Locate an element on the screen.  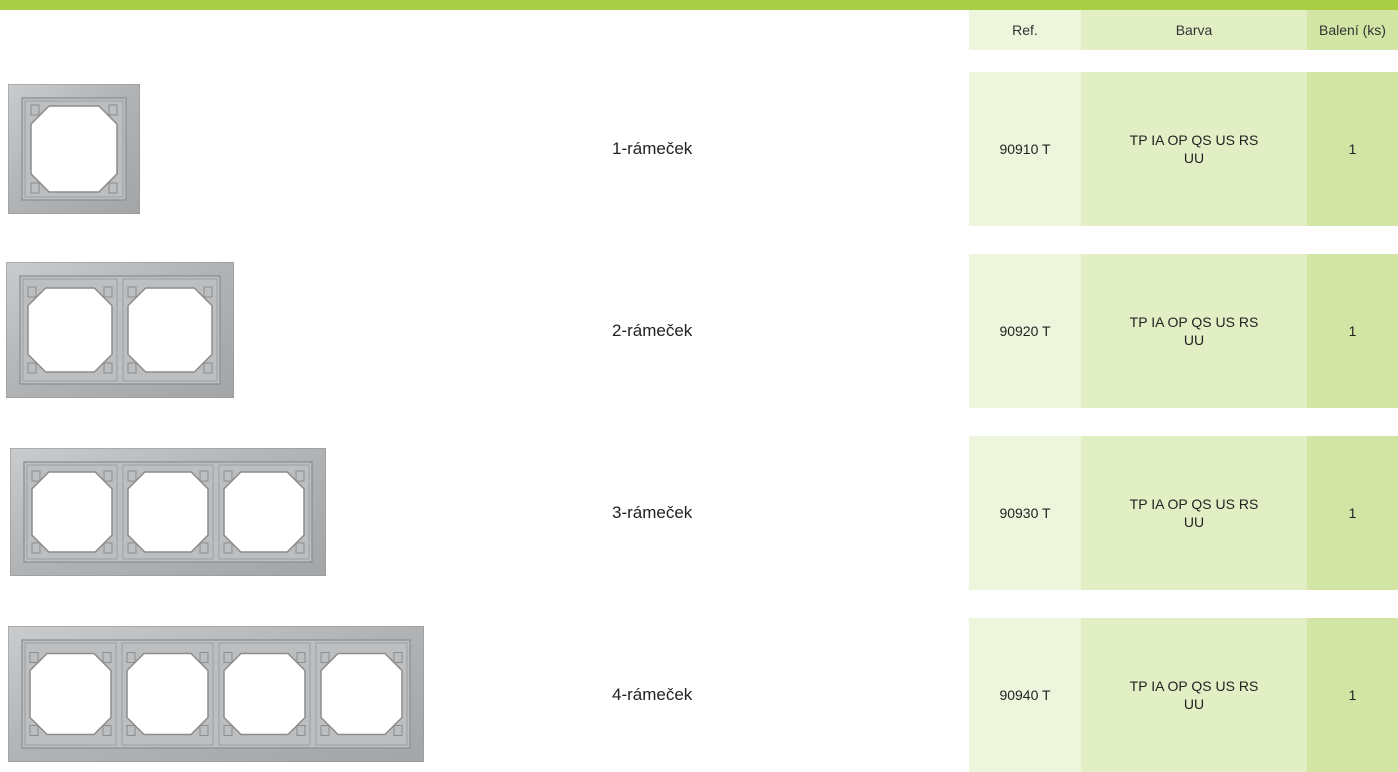
product-name: 1-rámeček is located at coordinates (652, 148).